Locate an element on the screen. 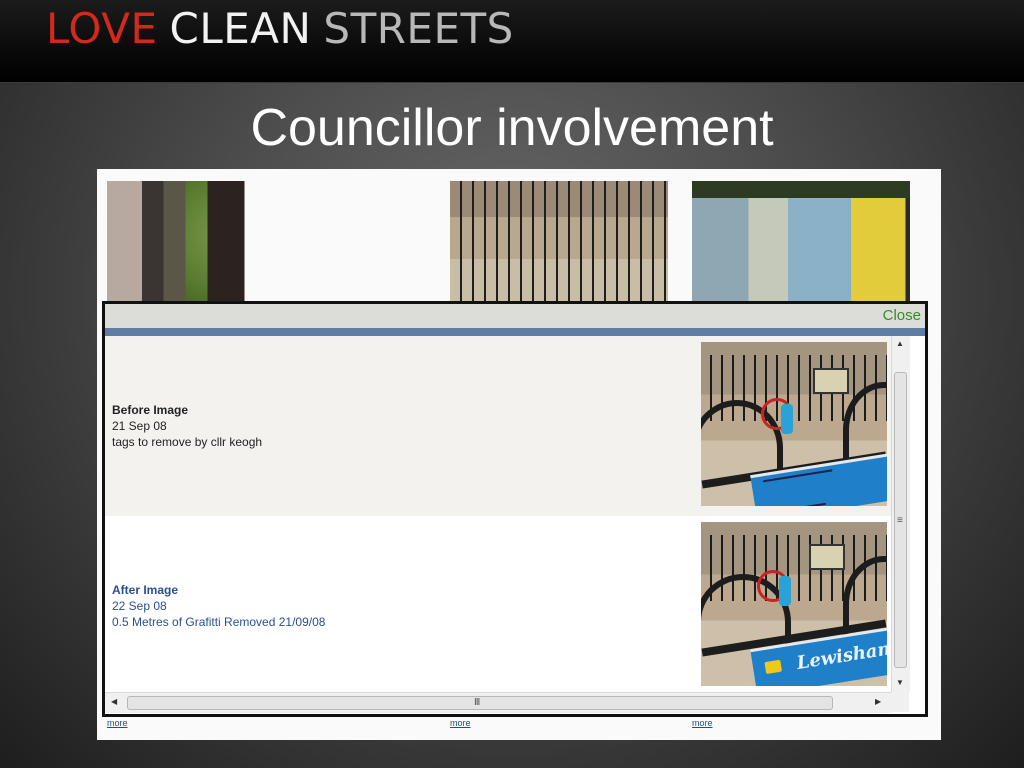  gallery-photo-bike-racks is located at coordinates (559, 241).